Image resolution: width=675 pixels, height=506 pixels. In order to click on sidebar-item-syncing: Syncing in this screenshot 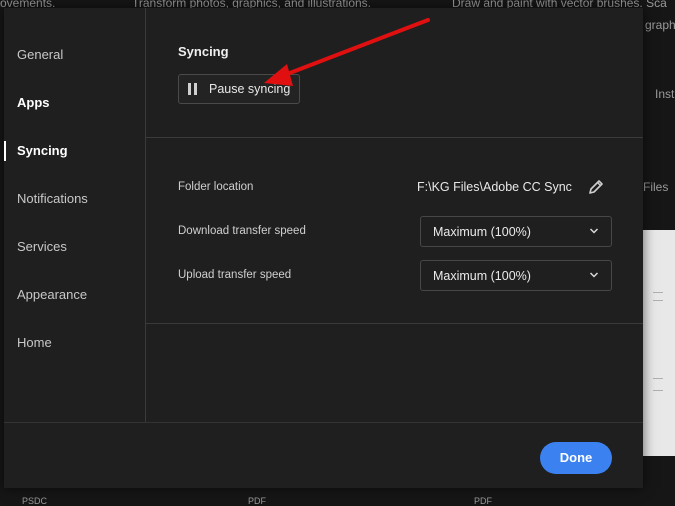, I will do `click(74, 151)`.